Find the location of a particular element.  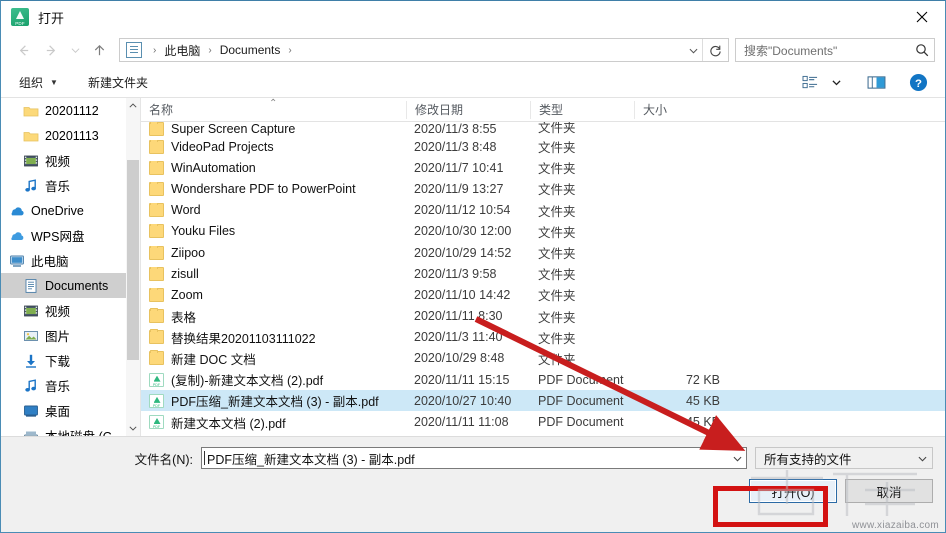

file-type-cell: PDF Document is located at coordinates (581, 379).